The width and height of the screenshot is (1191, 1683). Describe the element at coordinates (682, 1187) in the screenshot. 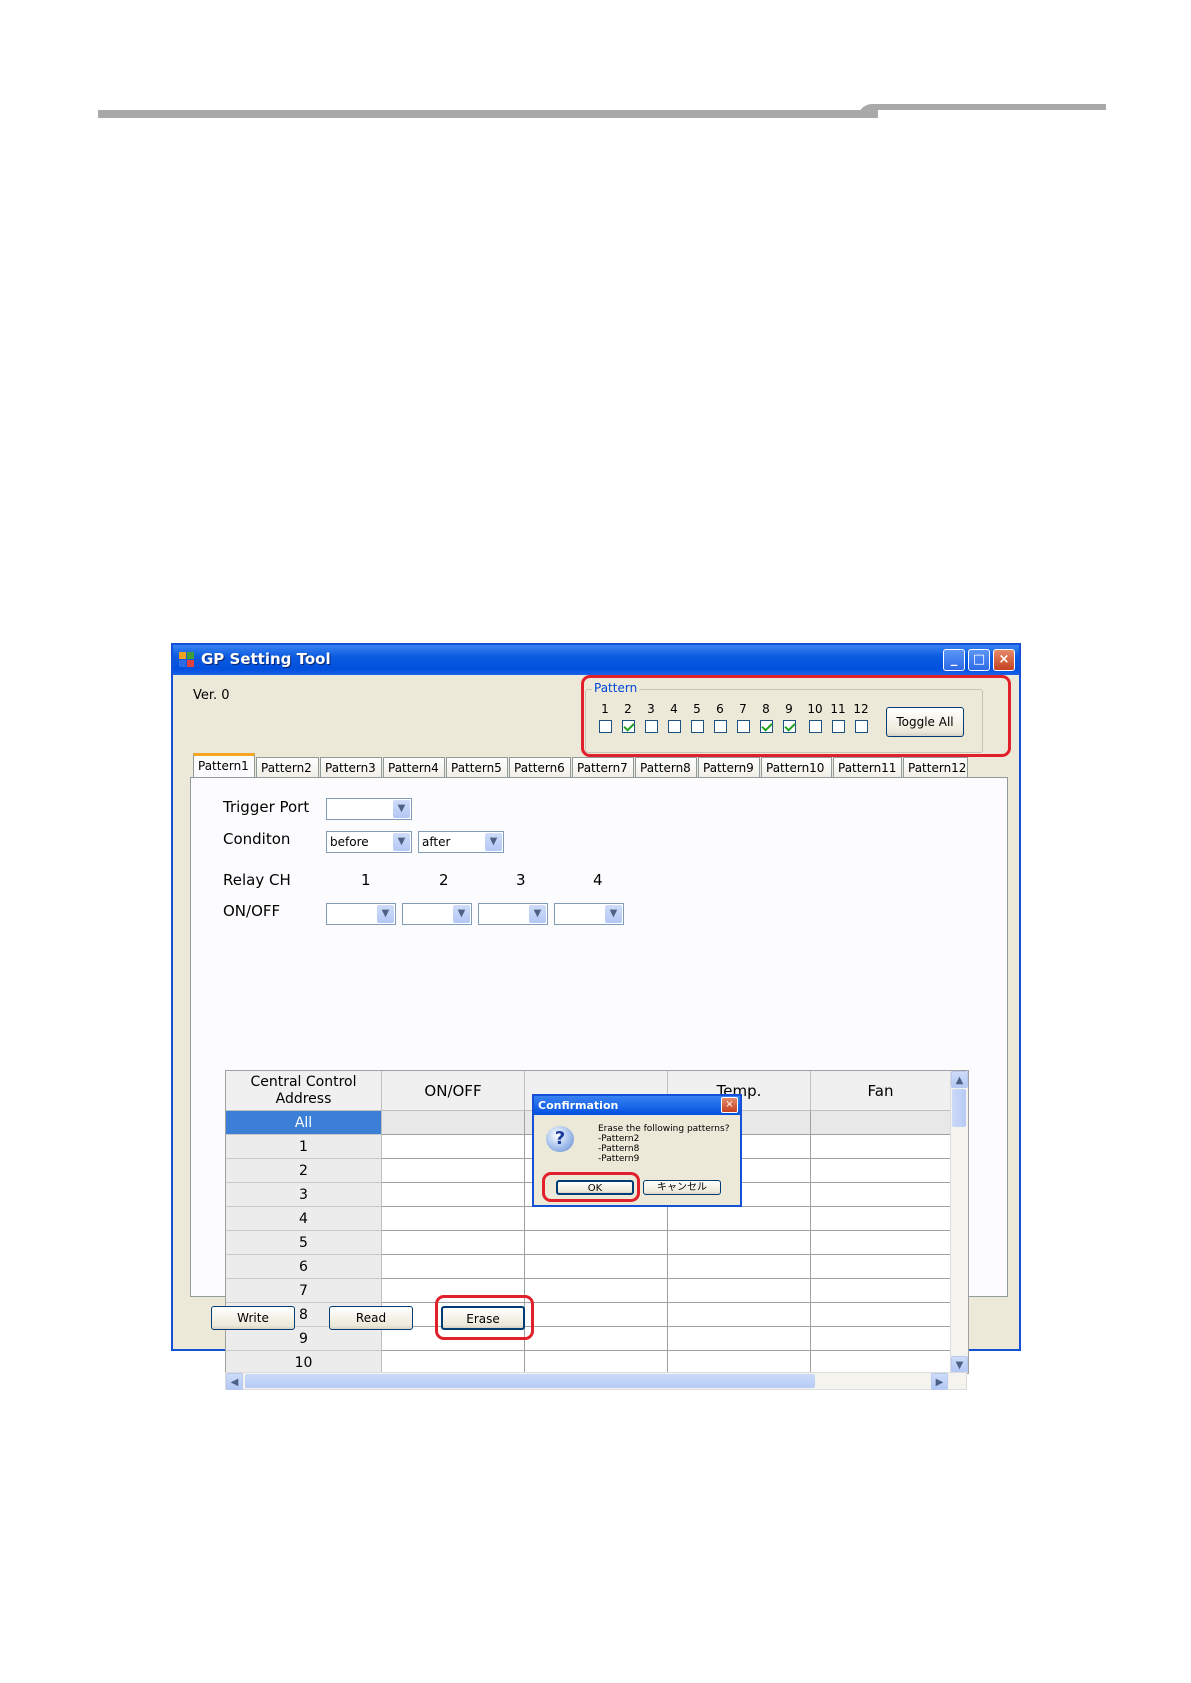

I see `dialog-cancel-button: キャンセル` at that location.